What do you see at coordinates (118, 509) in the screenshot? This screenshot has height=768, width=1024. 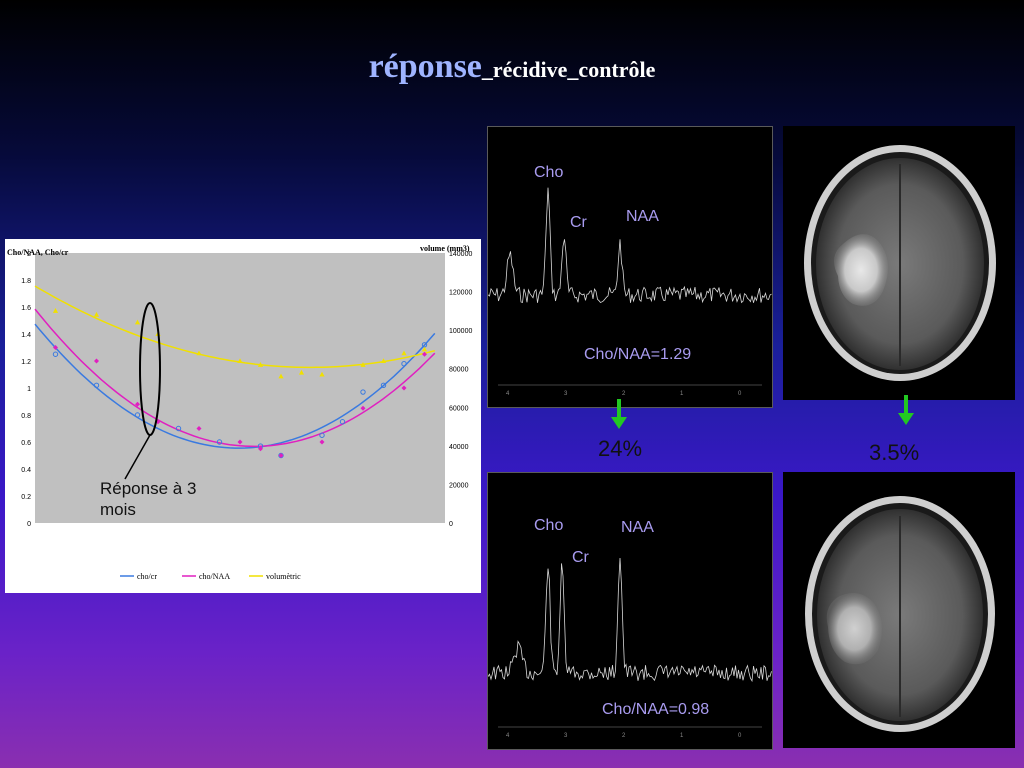 I see `annotation-line2: mois` at bounding box center [118, 509].